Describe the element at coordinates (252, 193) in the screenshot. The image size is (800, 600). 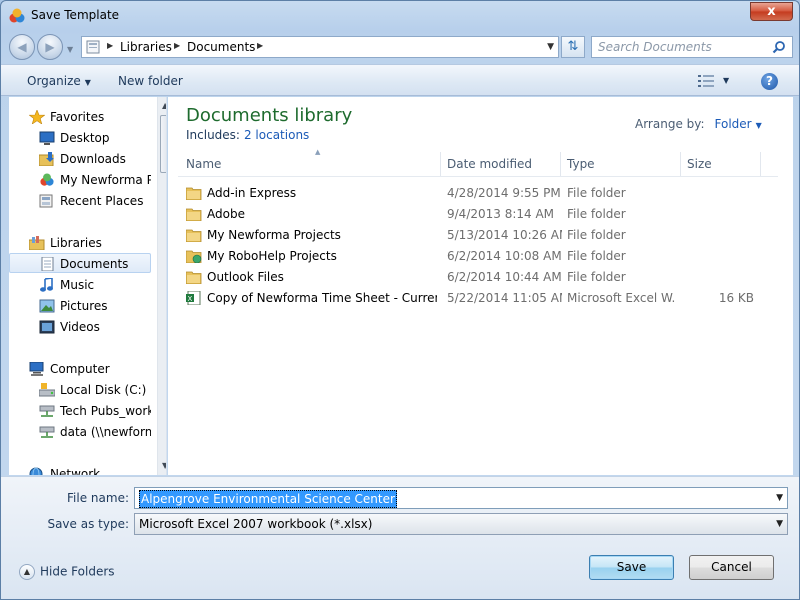
I see `file-name: Add-in Express` at that location.